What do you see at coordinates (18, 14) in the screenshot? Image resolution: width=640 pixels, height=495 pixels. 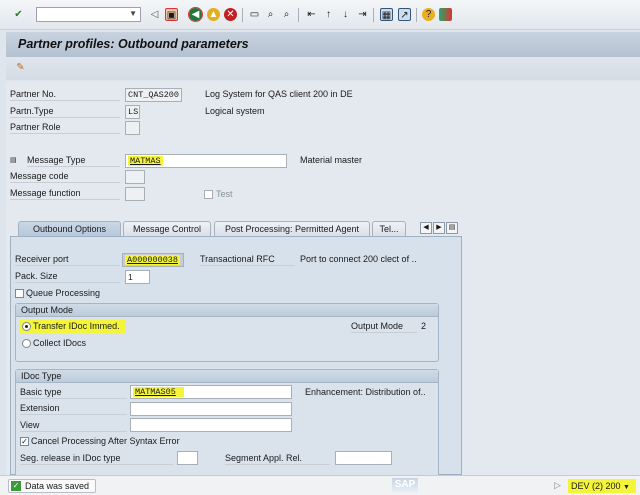 I see `enter-icon: ✔` at bounding box center [18, 14].